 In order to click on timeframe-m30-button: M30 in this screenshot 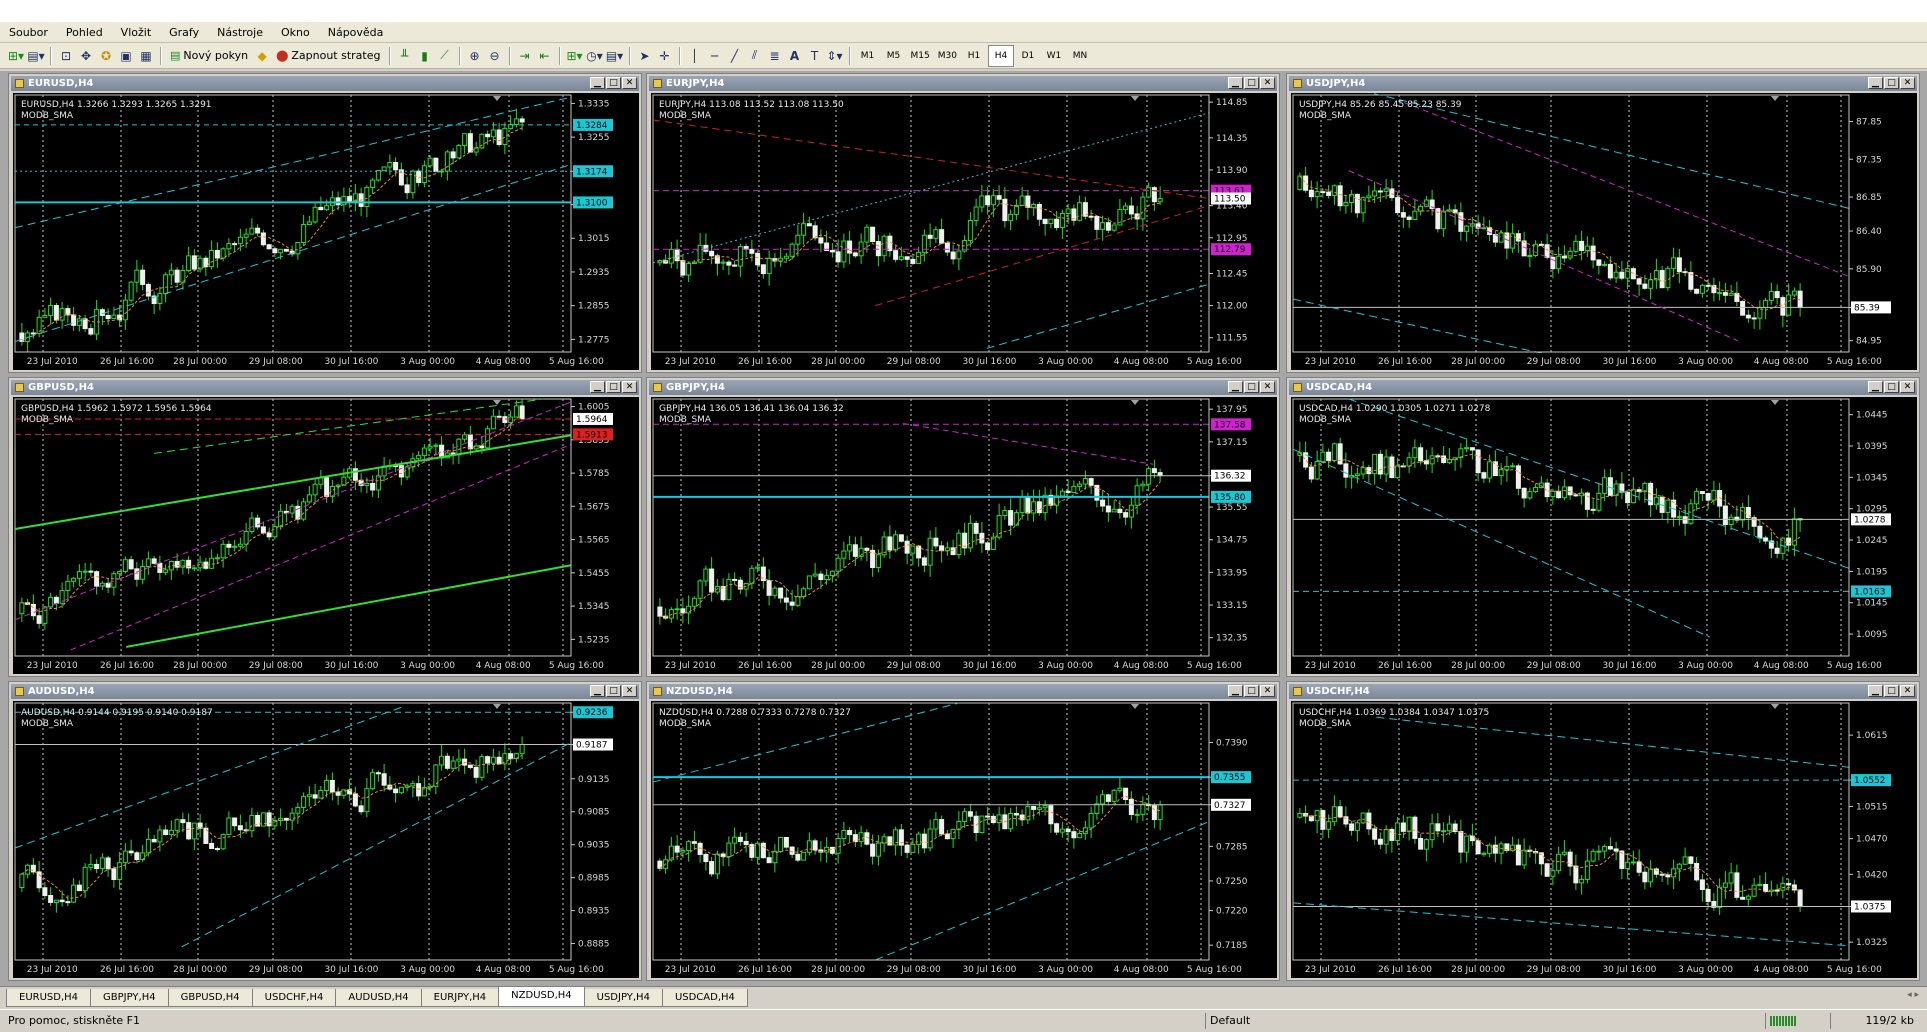, I will do `click(947, 56)`.